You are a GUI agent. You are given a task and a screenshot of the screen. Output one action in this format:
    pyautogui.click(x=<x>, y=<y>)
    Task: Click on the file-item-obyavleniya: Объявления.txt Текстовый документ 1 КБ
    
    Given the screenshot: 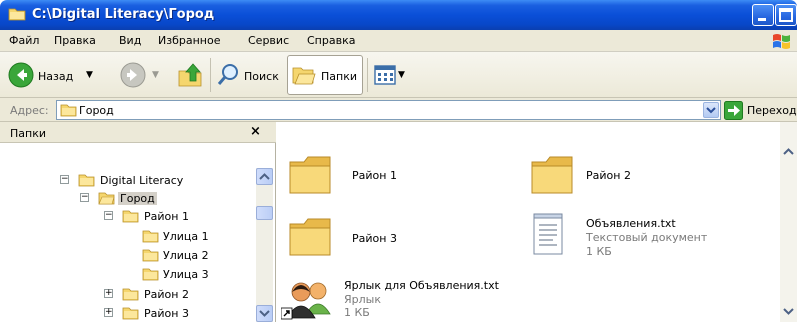 What is the action you would take?
    pyautogui.click(x=649, y=235)
    